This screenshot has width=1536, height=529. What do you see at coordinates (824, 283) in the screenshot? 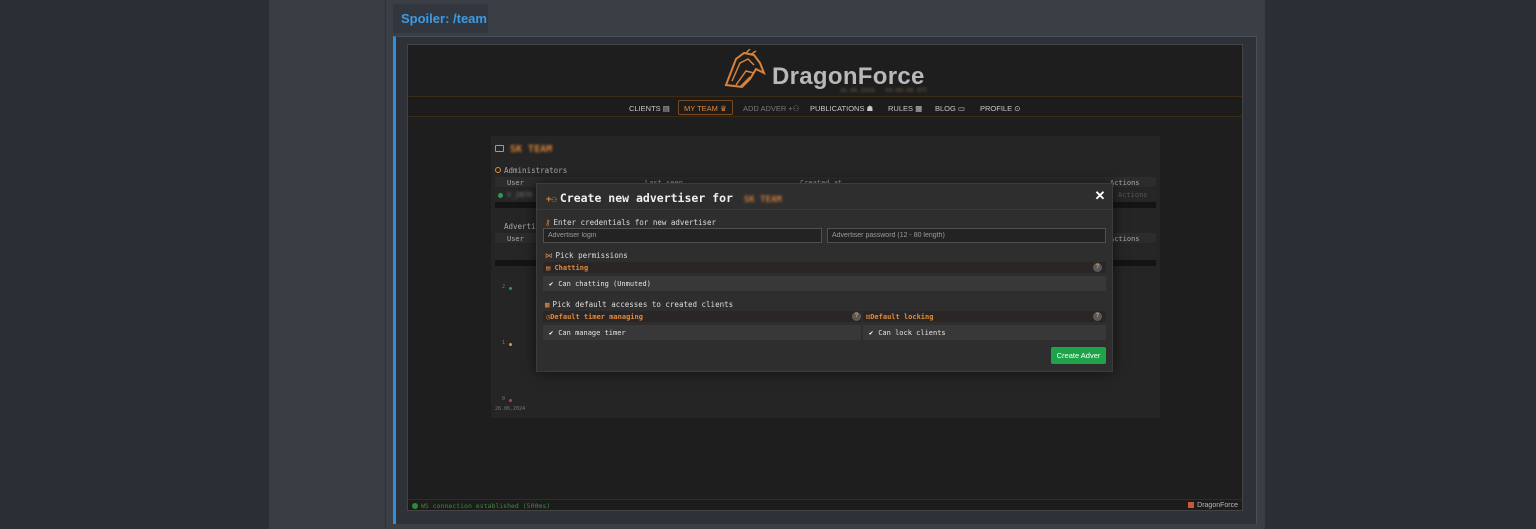
I see `chatting-option: ✔ Can chatting (Unmuted)` at bounding box center [824, 283].